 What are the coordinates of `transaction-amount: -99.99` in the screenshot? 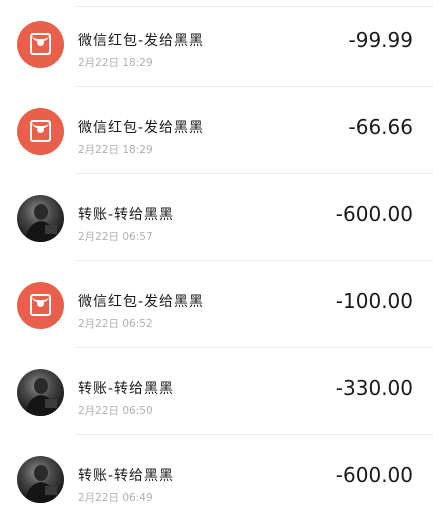 It's located at (380, 40).